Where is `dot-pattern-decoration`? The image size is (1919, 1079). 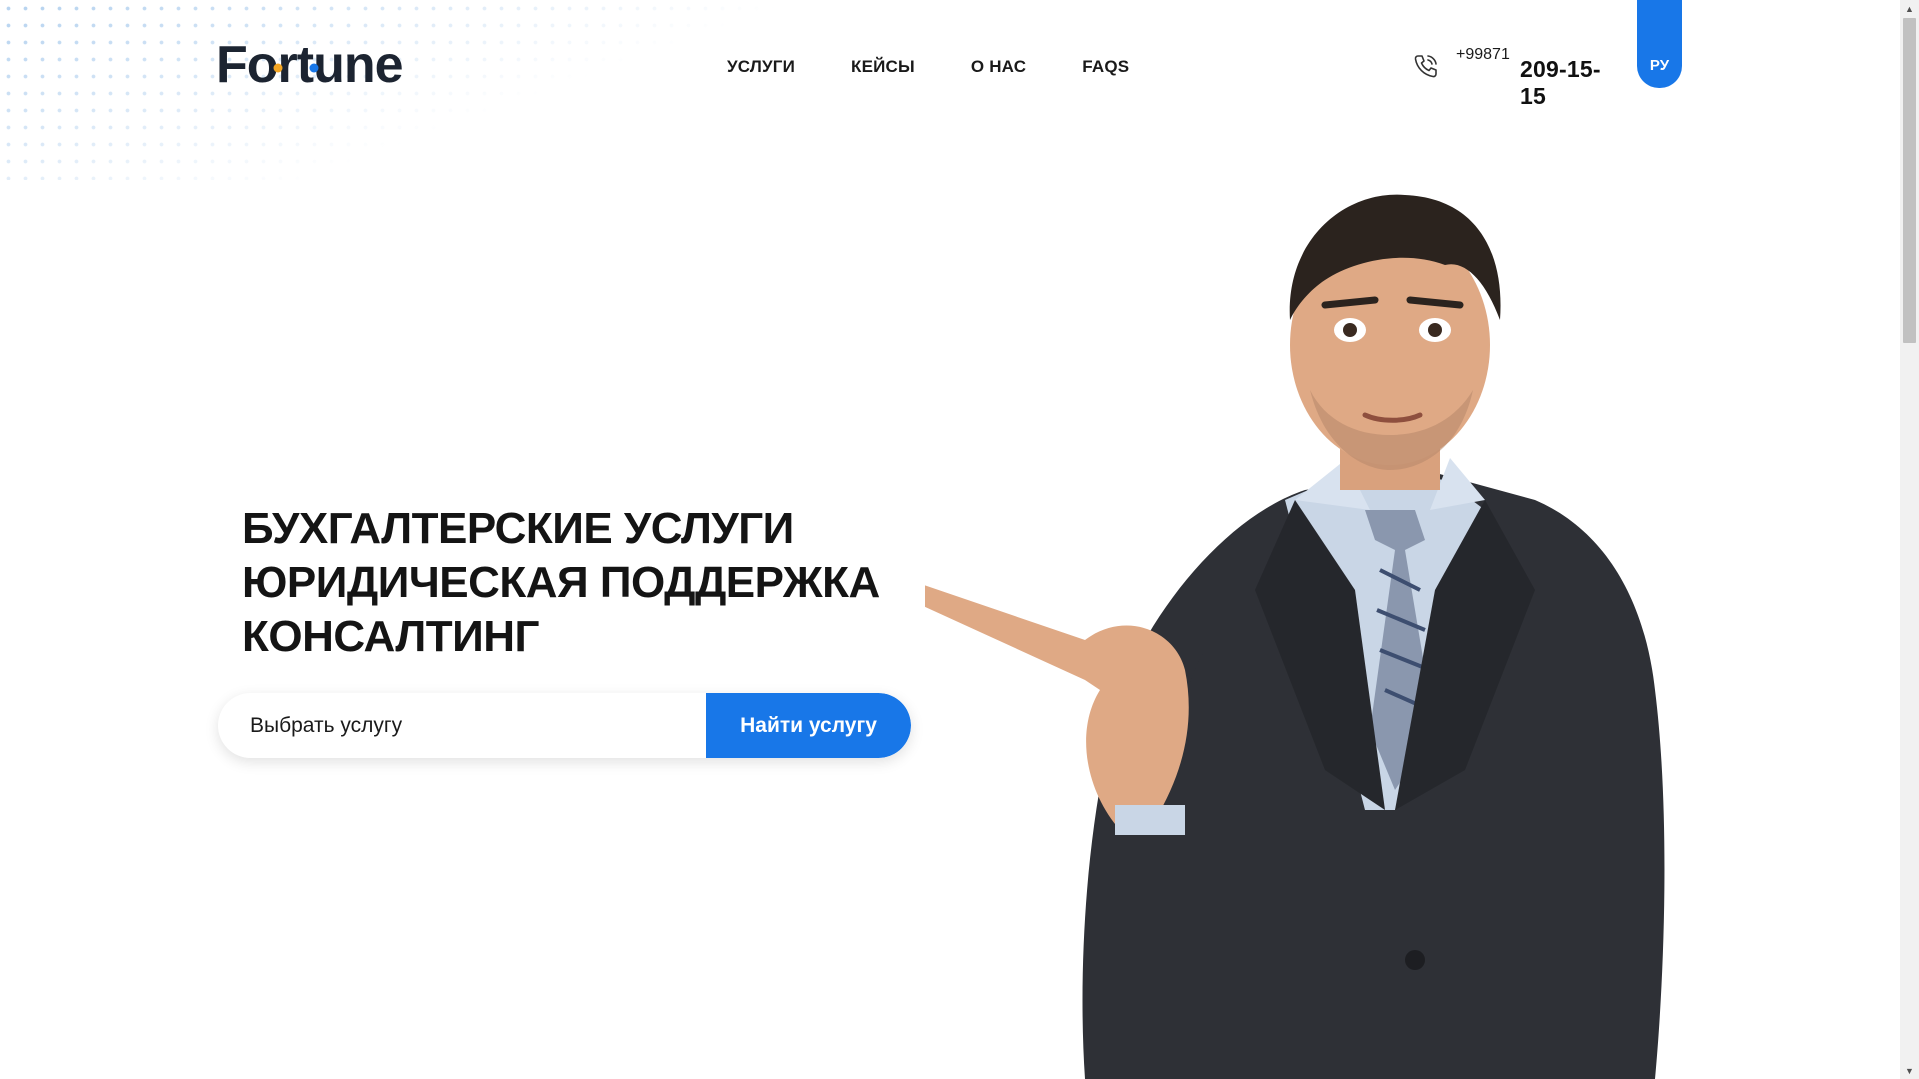
dot-pattern-decoration is located at coordinates (480, 90).